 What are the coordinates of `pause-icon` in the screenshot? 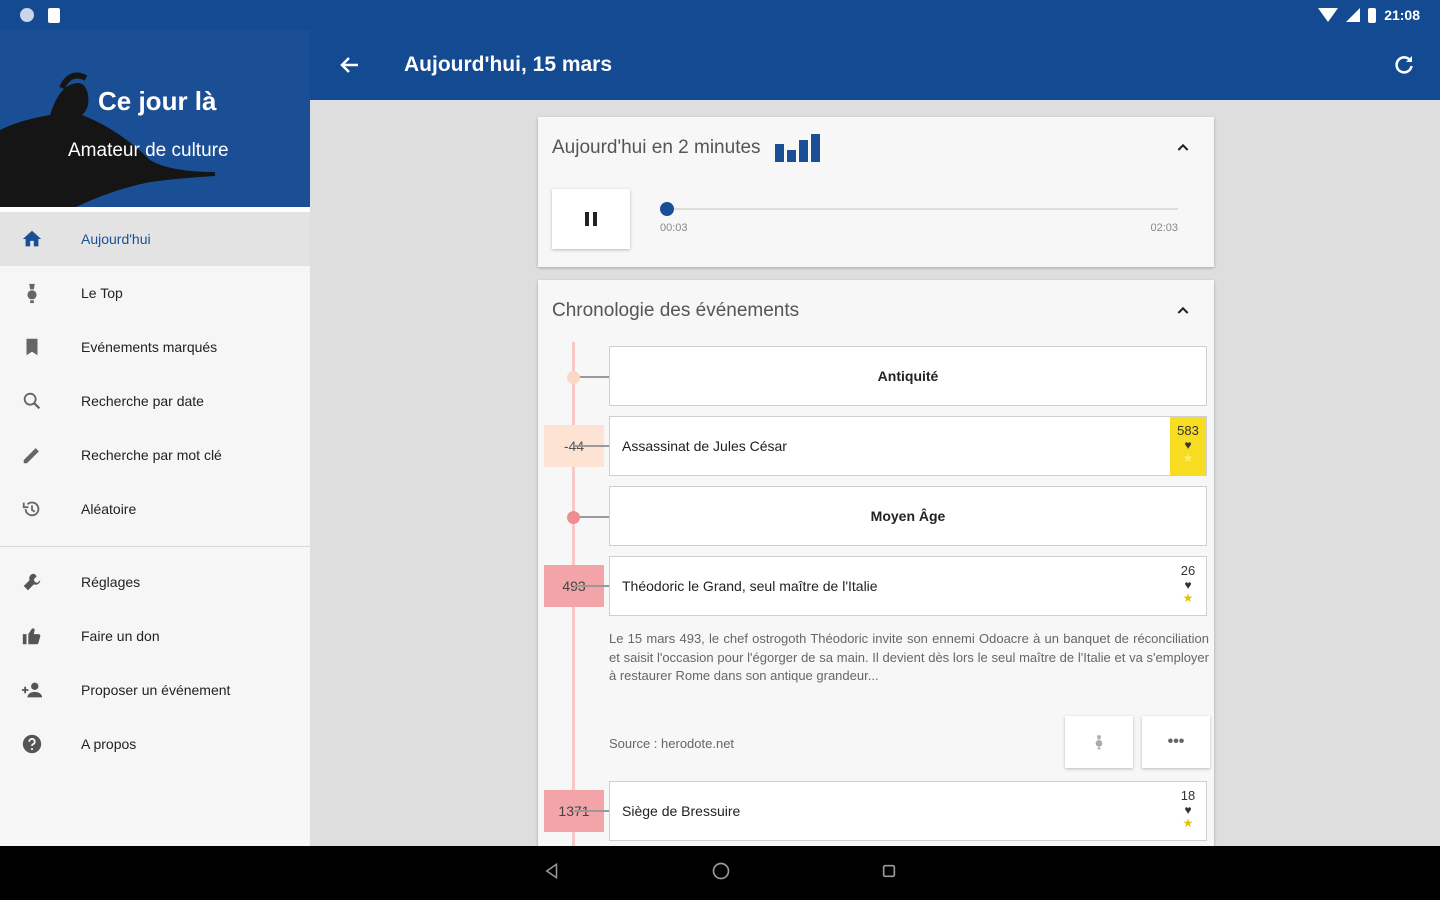 It's located at (587, 219).